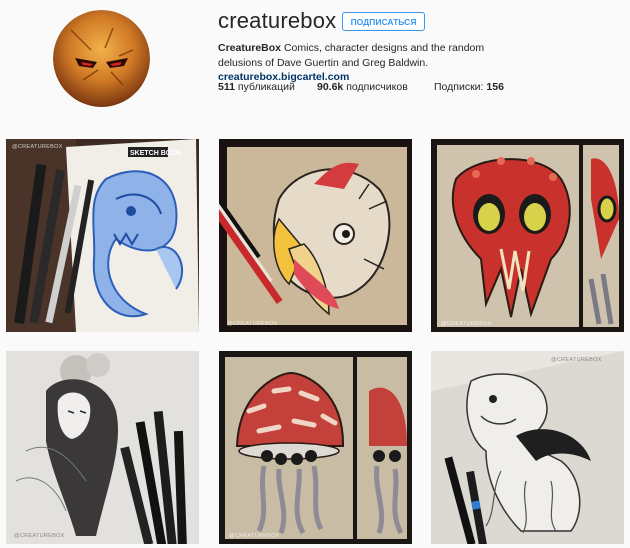 The width and height of the screenshot is (630, 548). I want to click on post-thumbnail-4: @CREATUREBOX, so click(102, 447).